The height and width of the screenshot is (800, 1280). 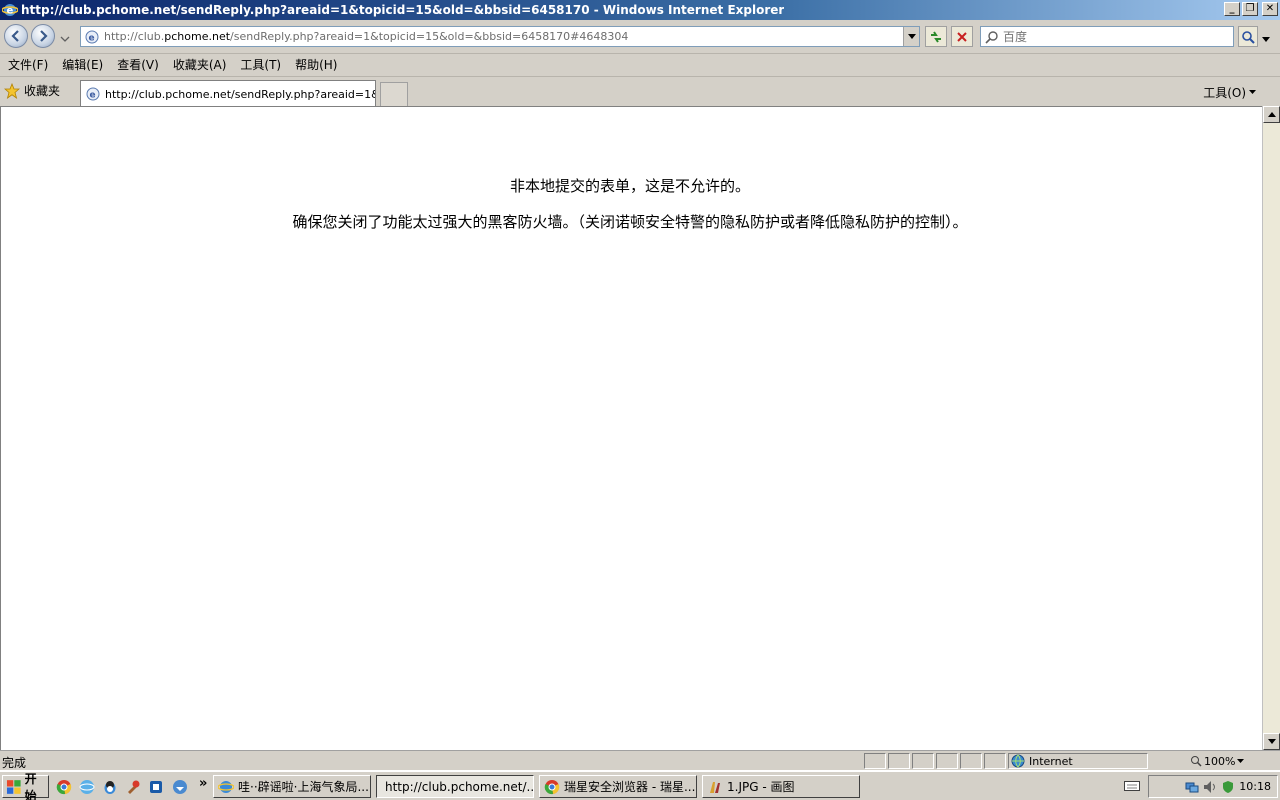 What do you see at coordinates (180, 787) in the screenshot?
I see `messenger-icon` at bounding box center [180, 787].